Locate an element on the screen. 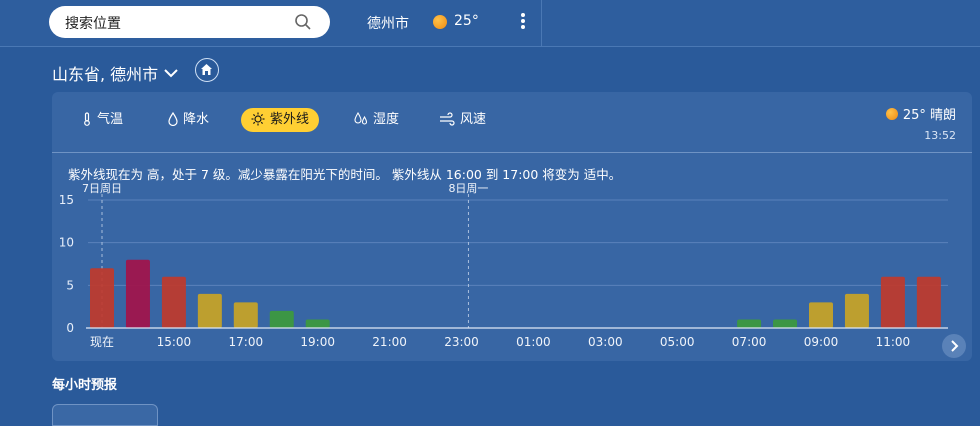 This screenshot has height=426, width=980. y-tick-label: 15 is located at coordinates (66, 200).